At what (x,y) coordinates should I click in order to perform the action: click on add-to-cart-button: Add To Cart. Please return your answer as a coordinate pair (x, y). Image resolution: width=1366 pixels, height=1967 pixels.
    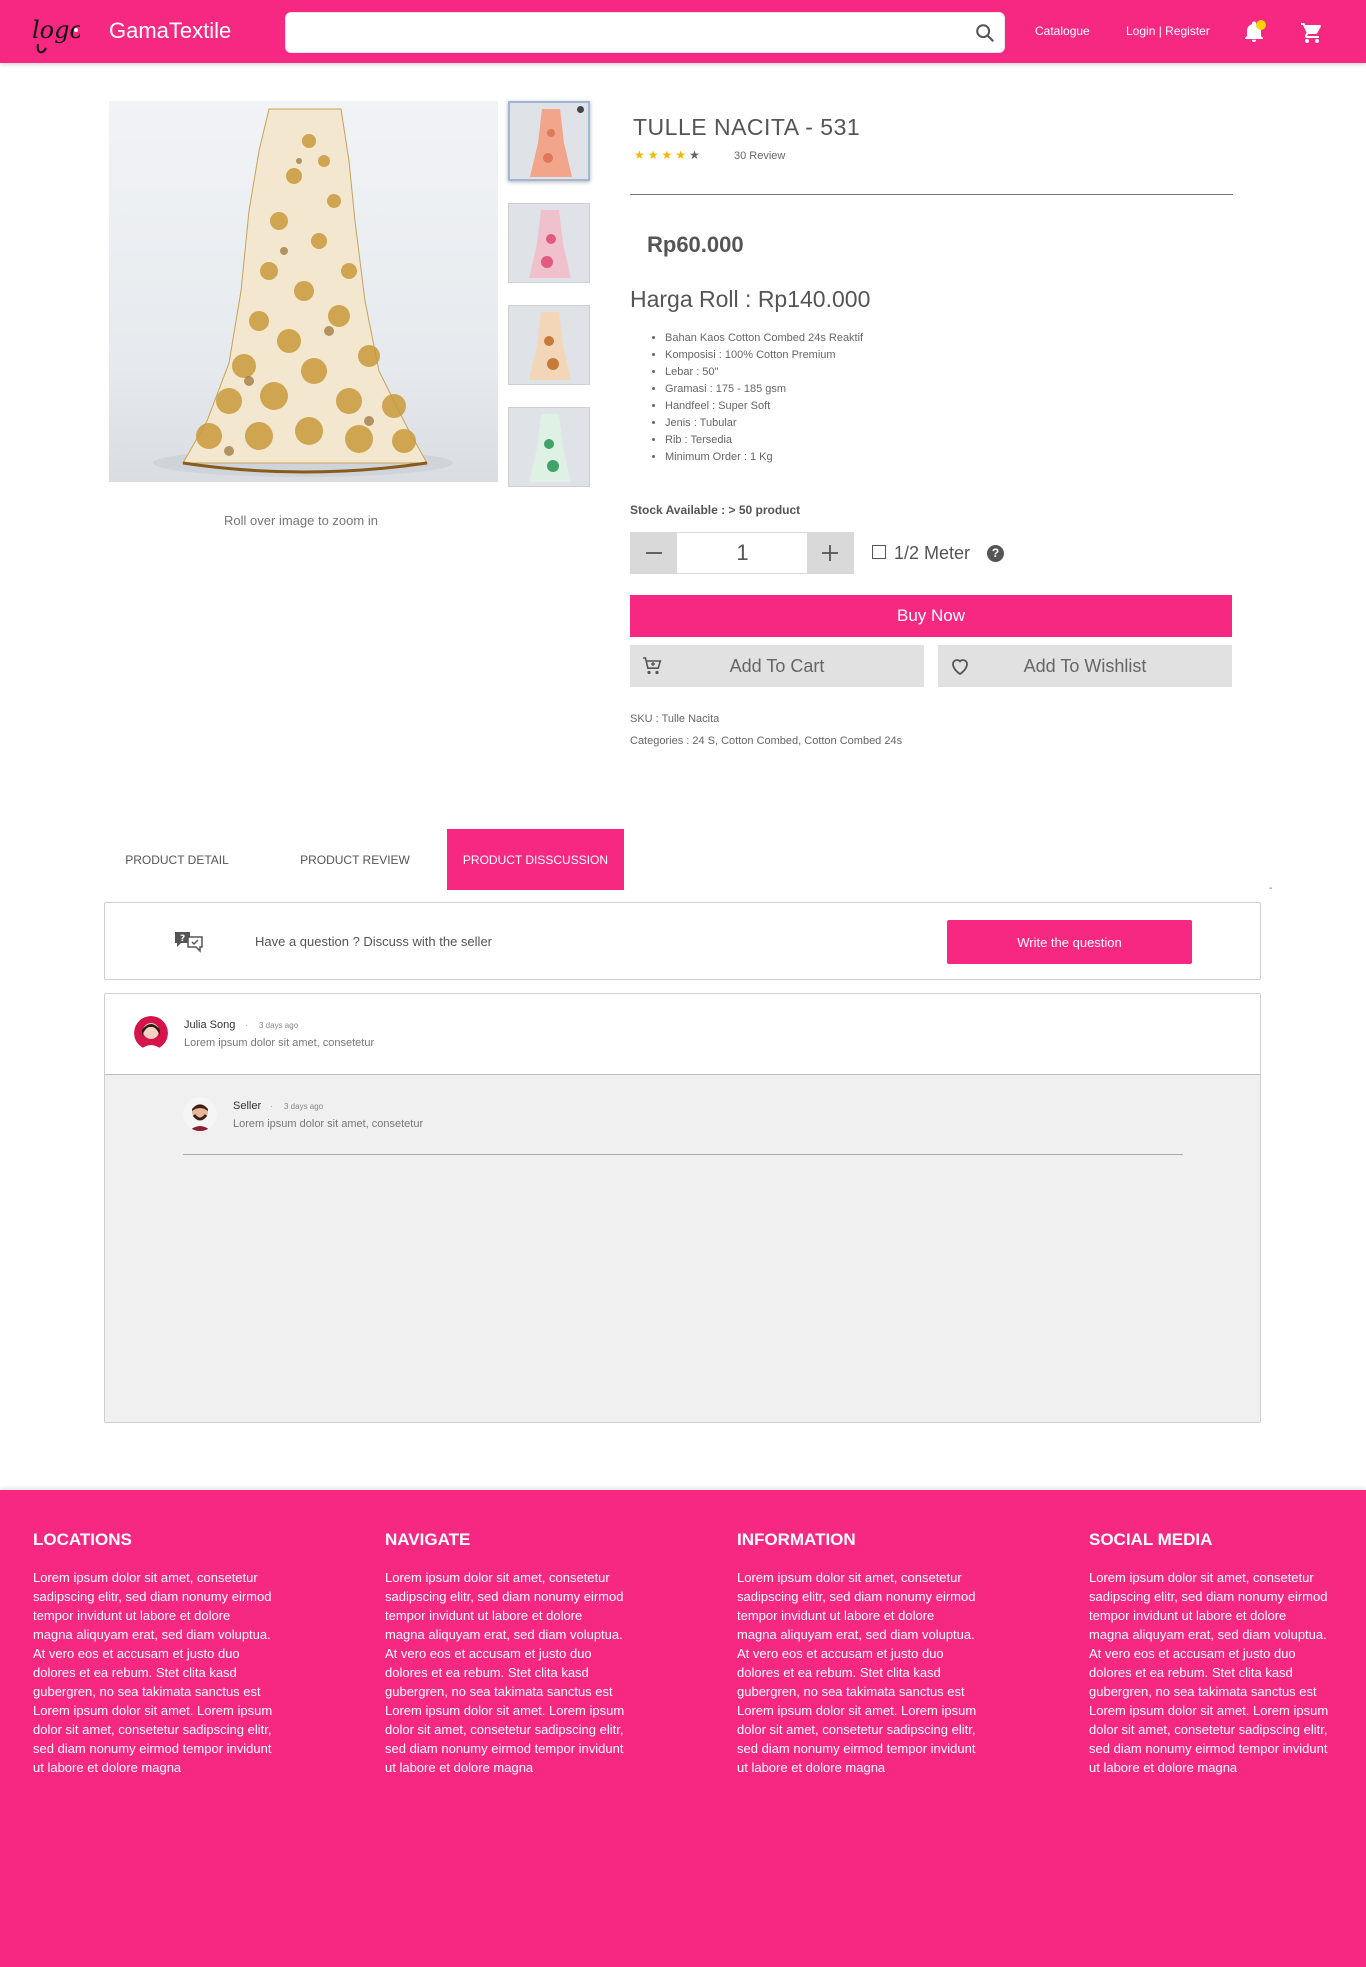
    Looking at the image, I should click on (777, 666).